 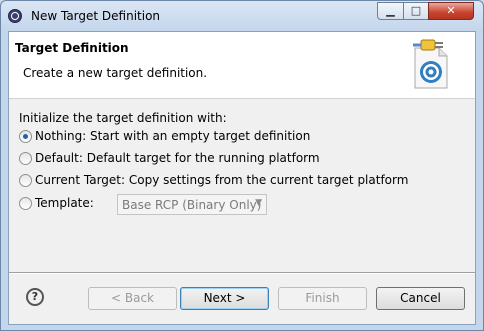 I want to click on template-combo-value: Base RCP (Binary Only), so click(x=192, y=205).